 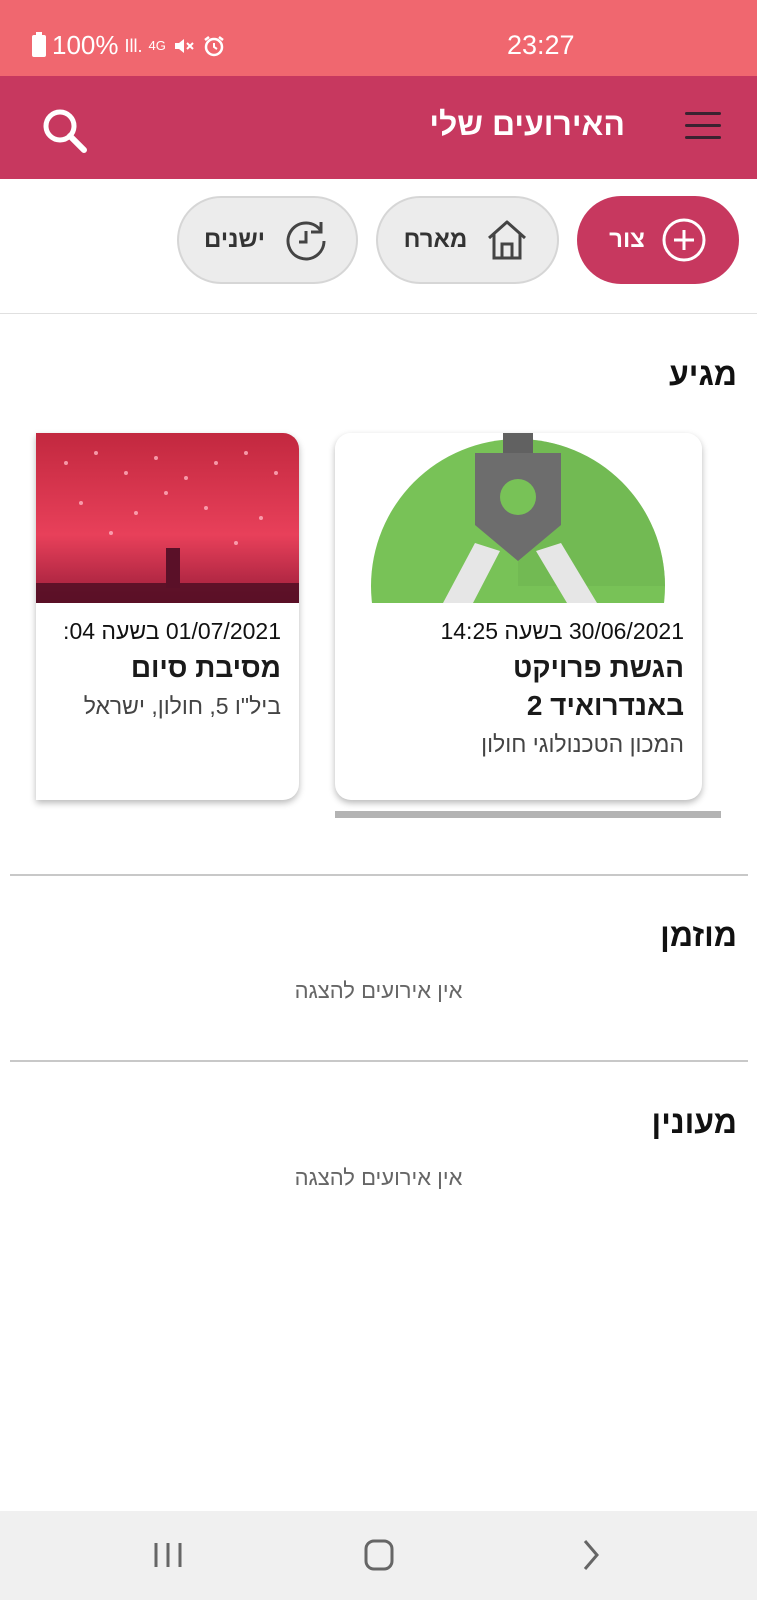 I want to click on event-location: המכון הטכנולוגי חולון, so click(x=582, y=744).